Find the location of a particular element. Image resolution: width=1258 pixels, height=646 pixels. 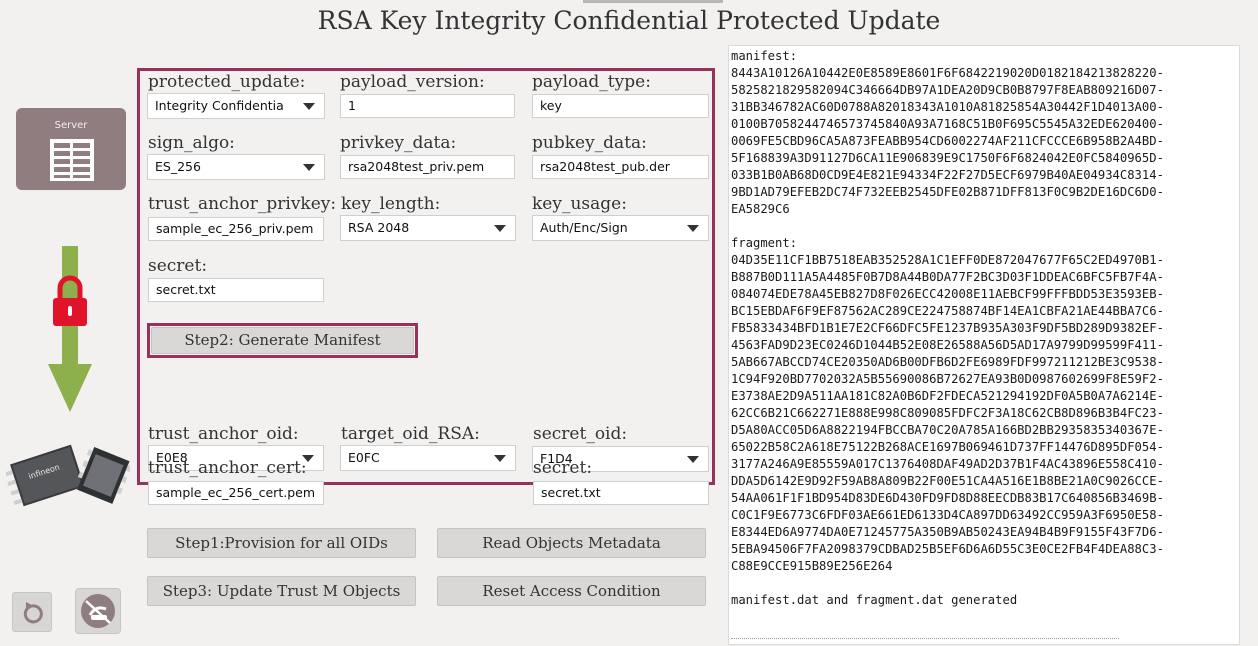

secure-chip-icon: infineon is located at coordinates (68, 475).